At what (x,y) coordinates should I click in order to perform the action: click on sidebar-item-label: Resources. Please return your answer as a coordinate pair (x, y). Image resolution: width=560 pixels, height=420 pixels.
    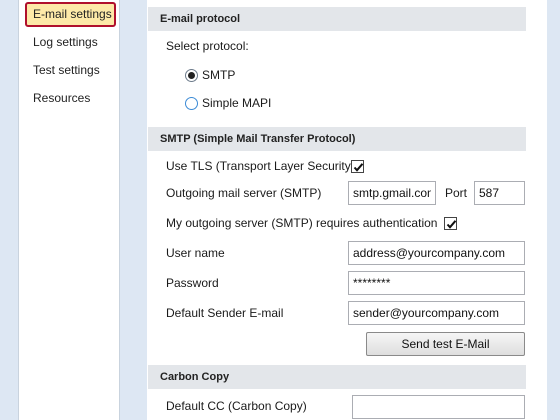
    Looking at the image, I should click on (62, 98).